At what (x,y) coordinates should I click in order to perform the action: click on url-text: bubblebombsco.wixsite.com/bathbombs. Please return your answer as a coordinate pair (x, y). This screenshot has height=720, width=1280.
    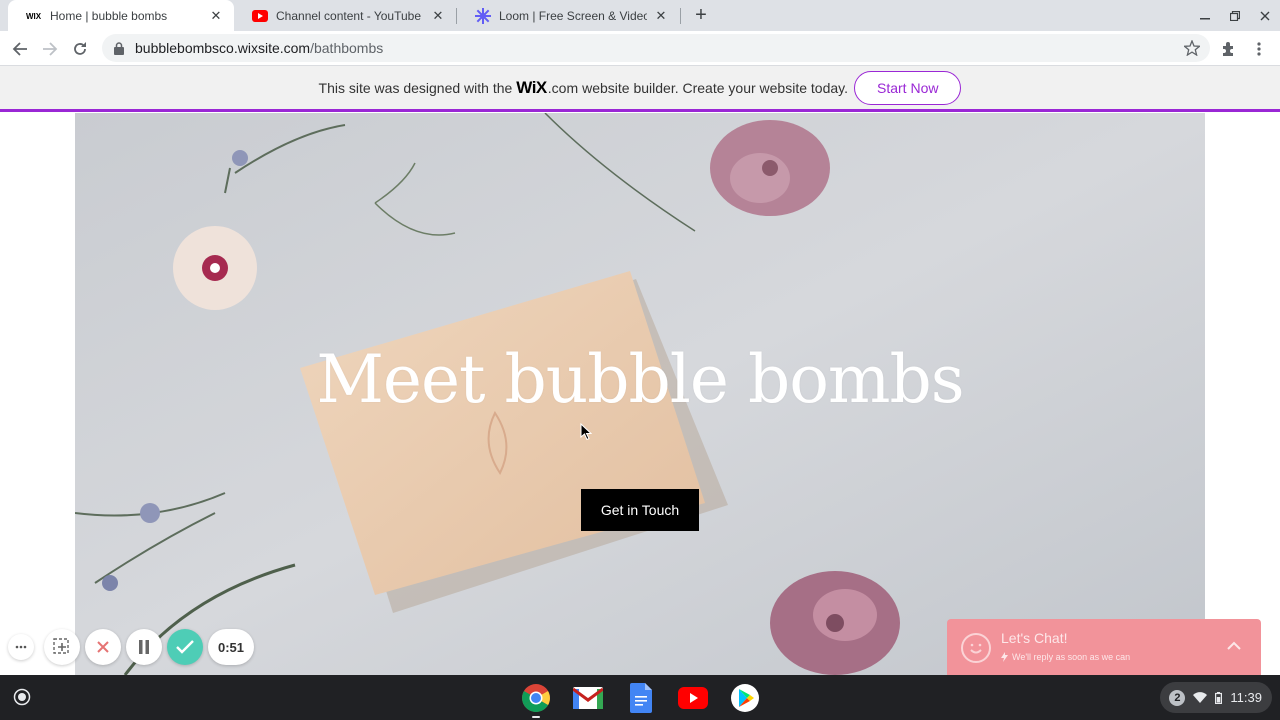
    Looking at the image, I should click on (259, 48).